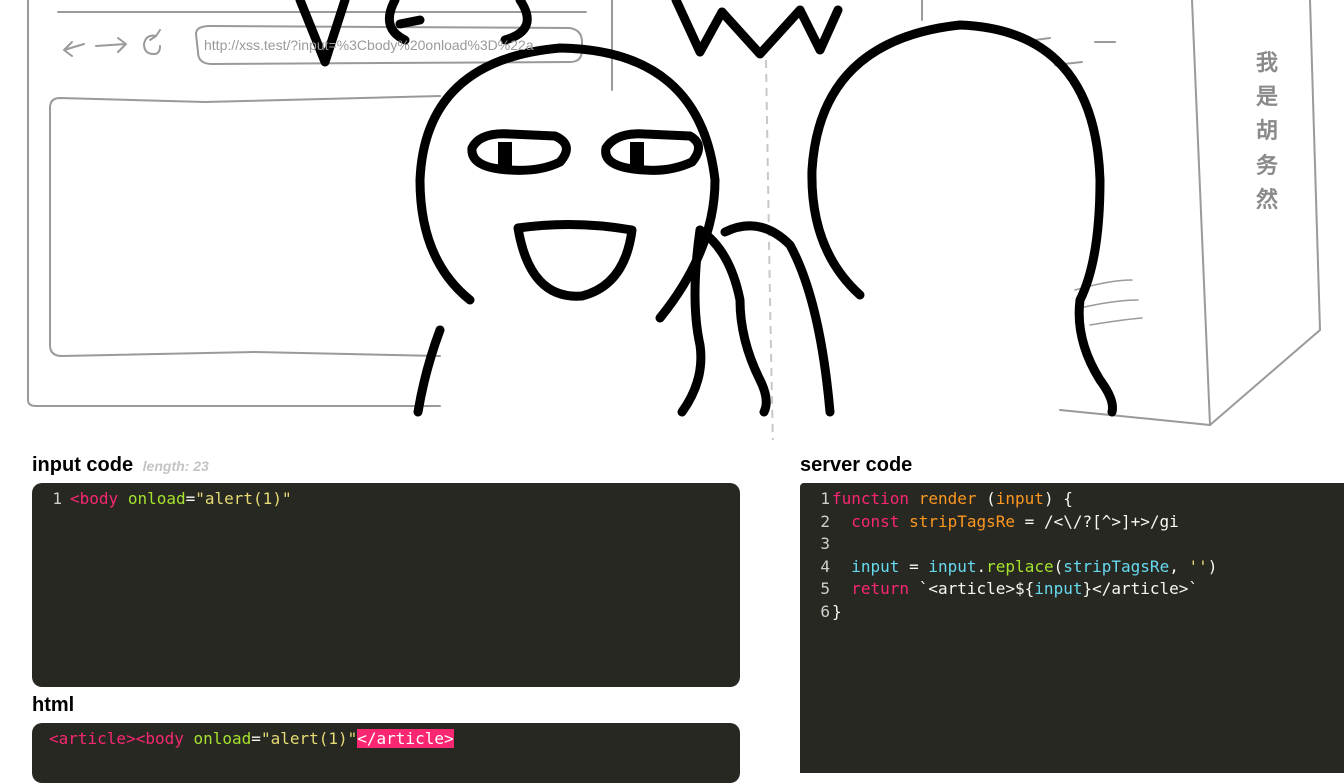  What do you see at coordinates (946, 498) in the screenshot?
I see `code-line: 1 function render (input) {` at bounding box center [946, 498].